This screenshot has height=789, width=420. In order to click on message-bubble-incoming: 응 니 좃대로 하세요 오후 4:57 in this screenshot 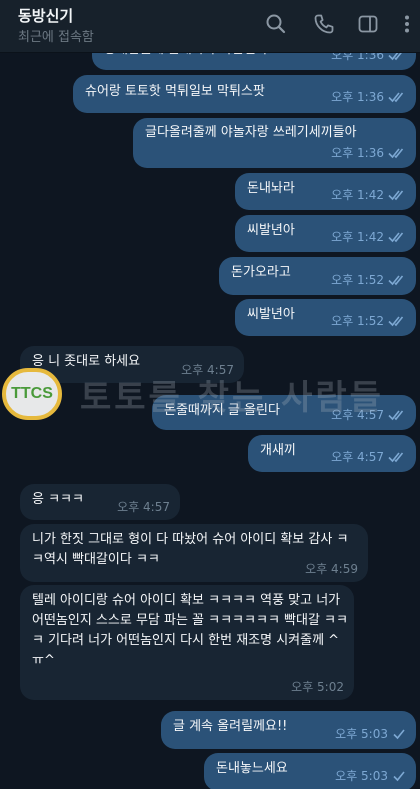, I will do `click(132, 364)`.